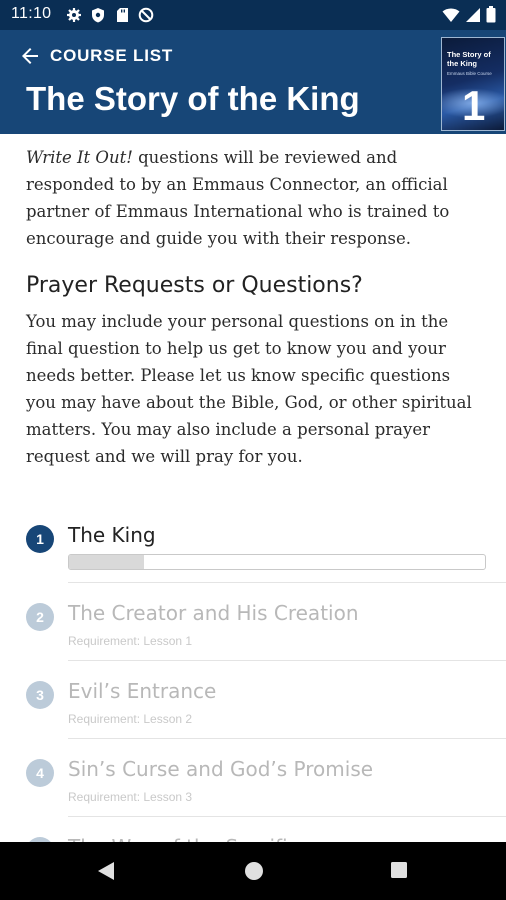  I want to click on back-to-course-list-button: COURSE LIST, so click(95, 56).